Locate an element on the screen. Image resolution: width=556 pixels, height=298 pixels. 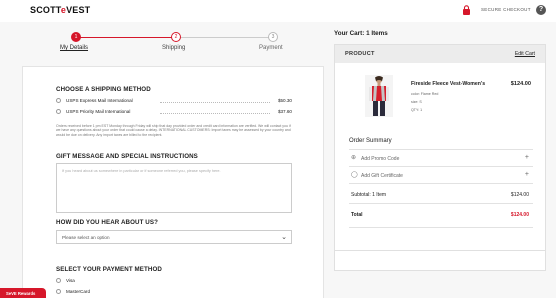
hear-about-title: HOW DID YOU HEAR ABOUT US? is located at coordinates (107, 222).